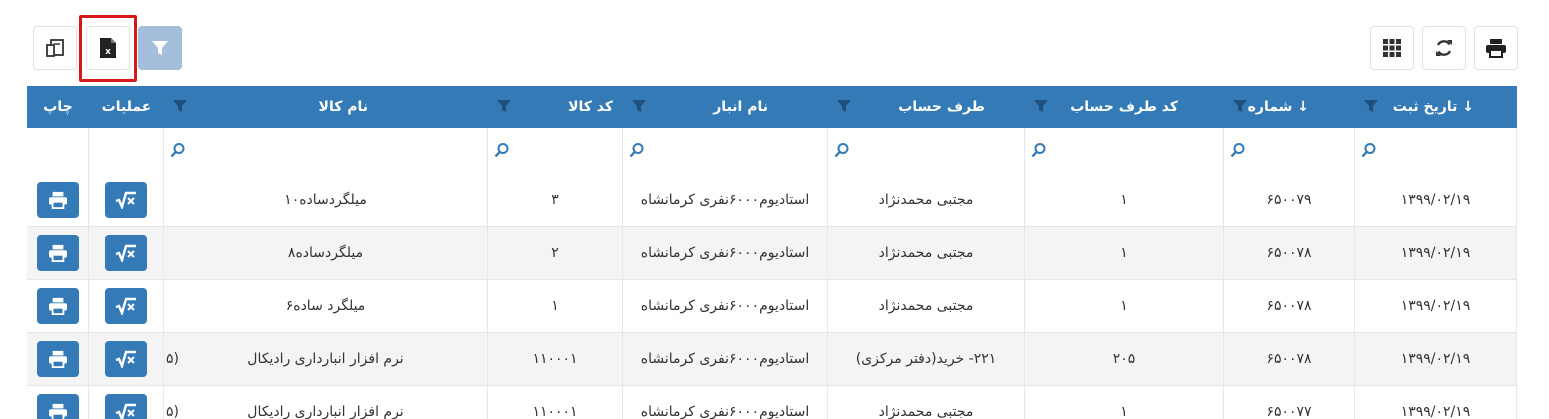  I want to click on cell-item-name: میلگردساده۱۰, so click(326, 200).